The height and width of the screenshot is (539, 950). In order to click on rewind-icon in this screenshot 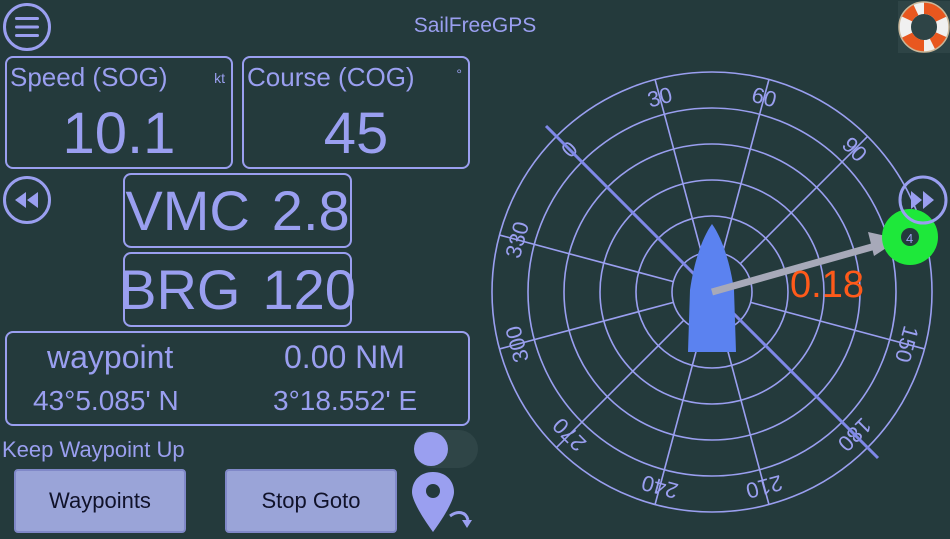, I will do `click(26, 200)`.